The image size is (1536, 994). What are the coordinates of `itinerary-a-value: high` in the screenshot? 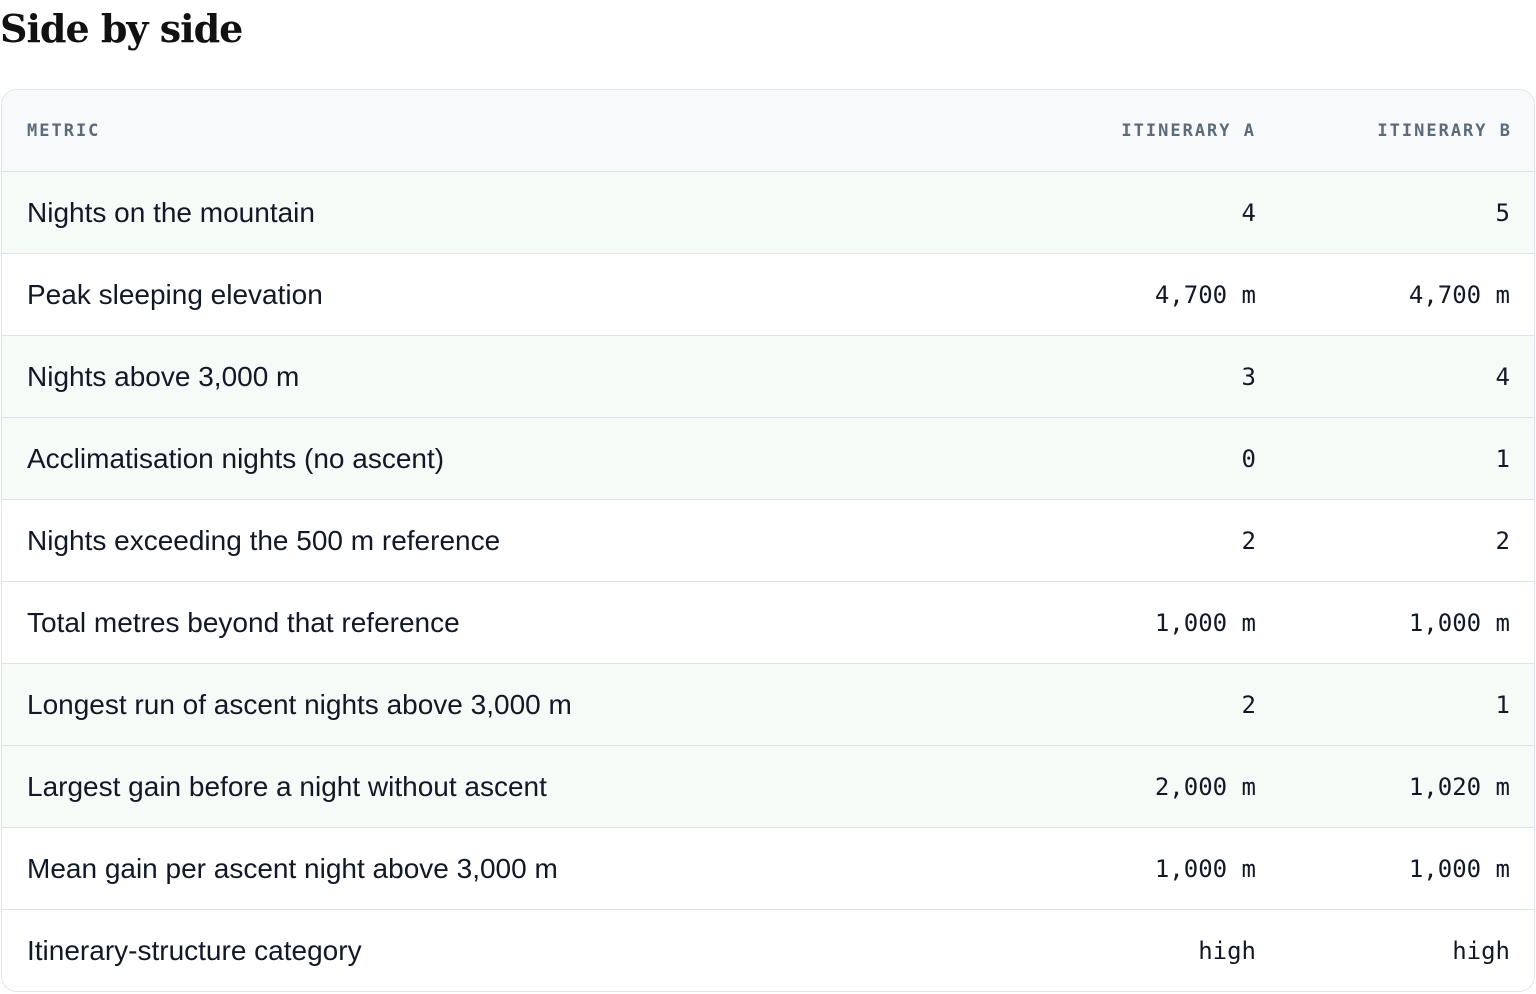 It's located at (1227, 950).